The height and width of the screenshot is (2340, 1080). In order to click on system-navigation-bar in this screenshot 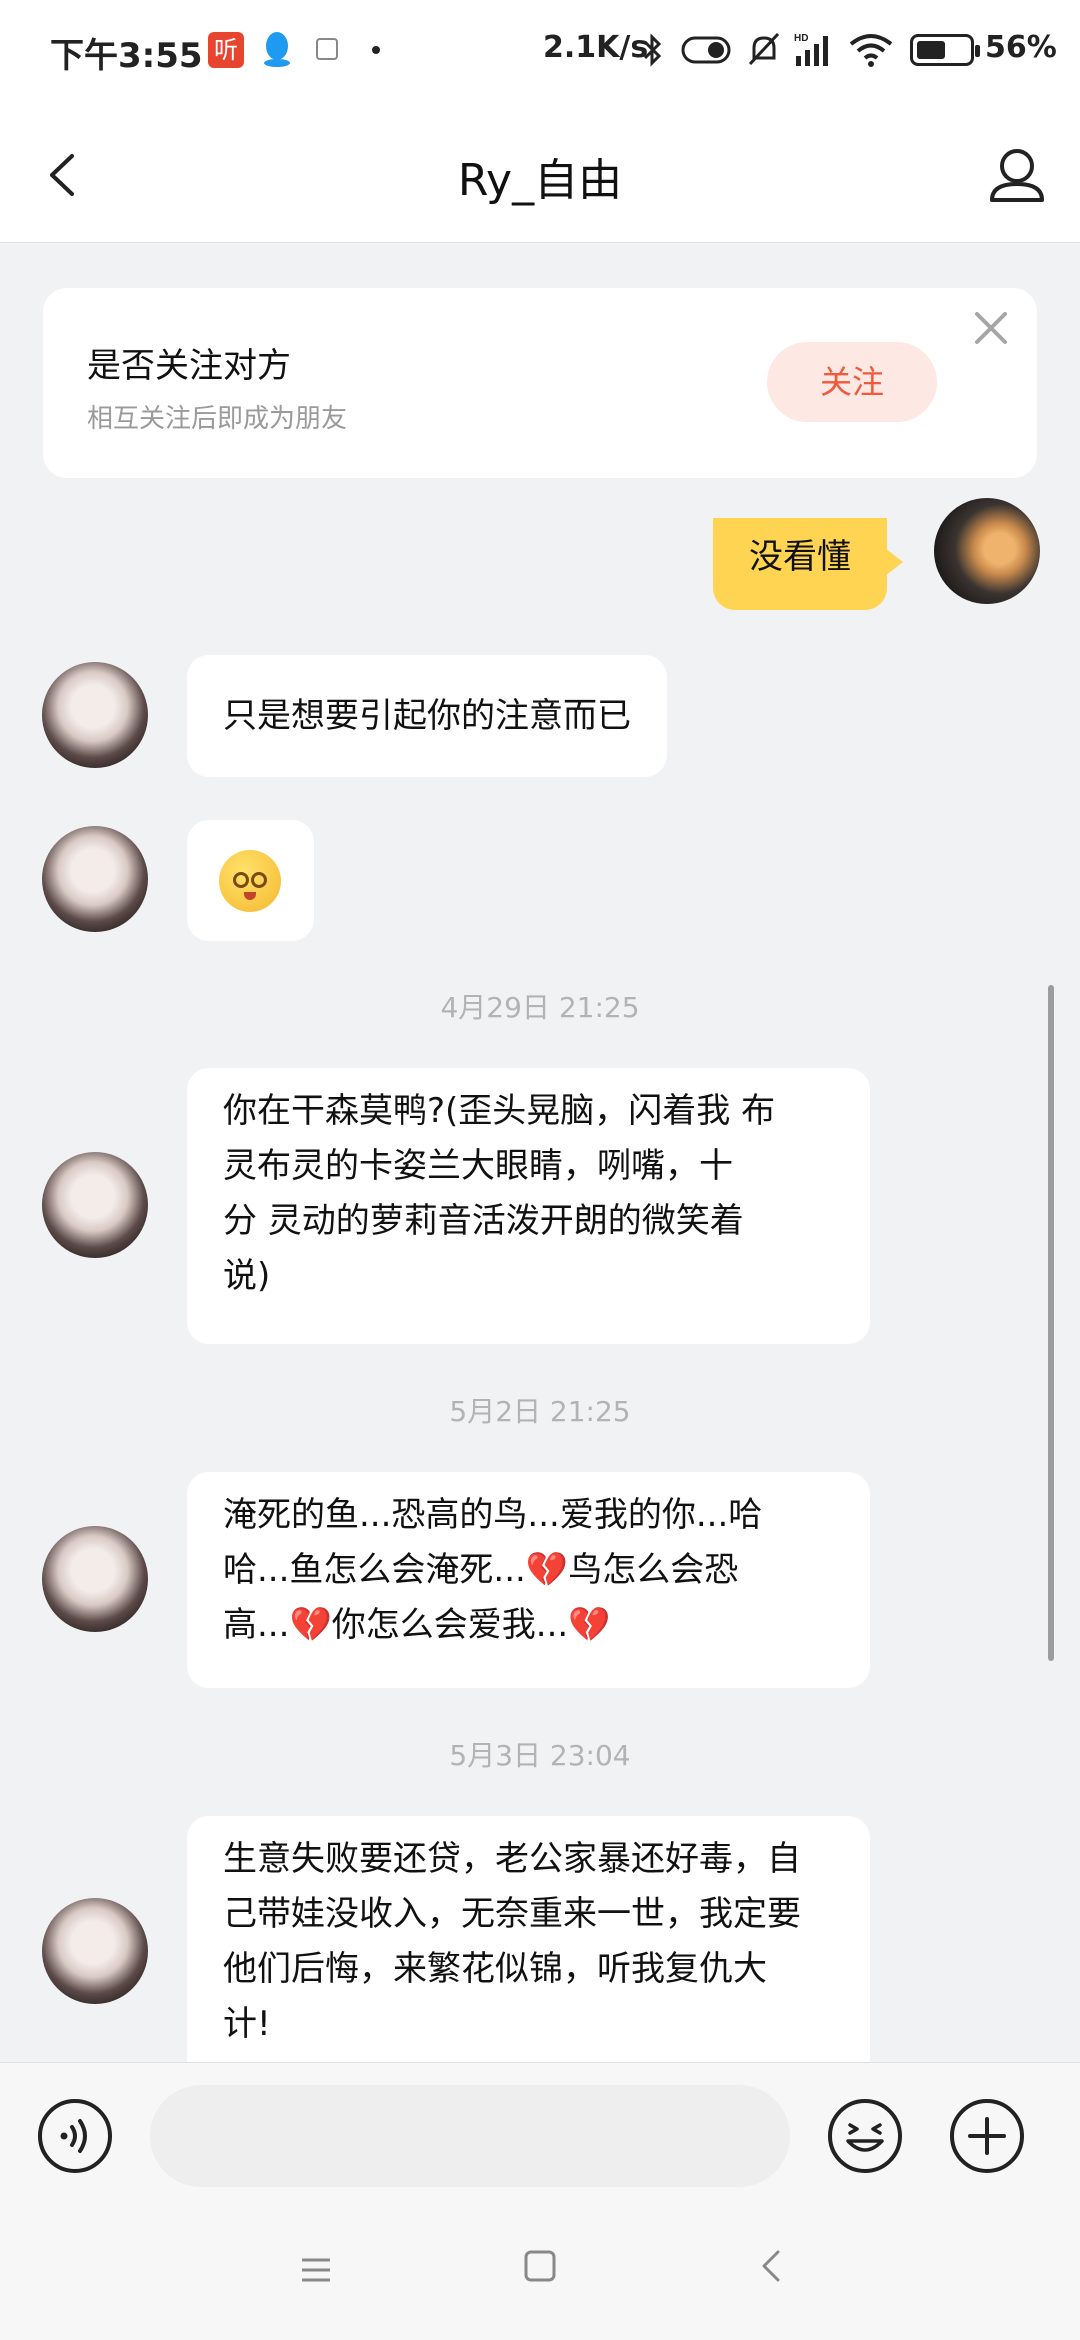, I will do `click(540, 2275)`.